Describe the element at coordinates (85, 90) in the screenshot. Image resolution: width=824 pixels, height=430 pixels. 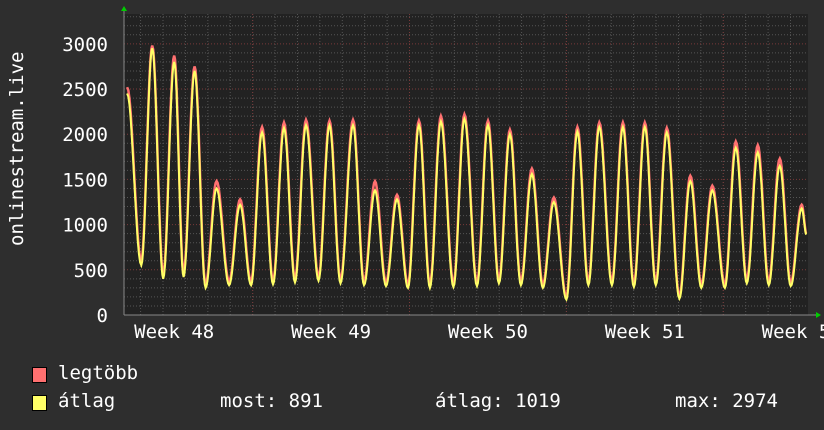
I see `y-tick-label: 2500` at that location.